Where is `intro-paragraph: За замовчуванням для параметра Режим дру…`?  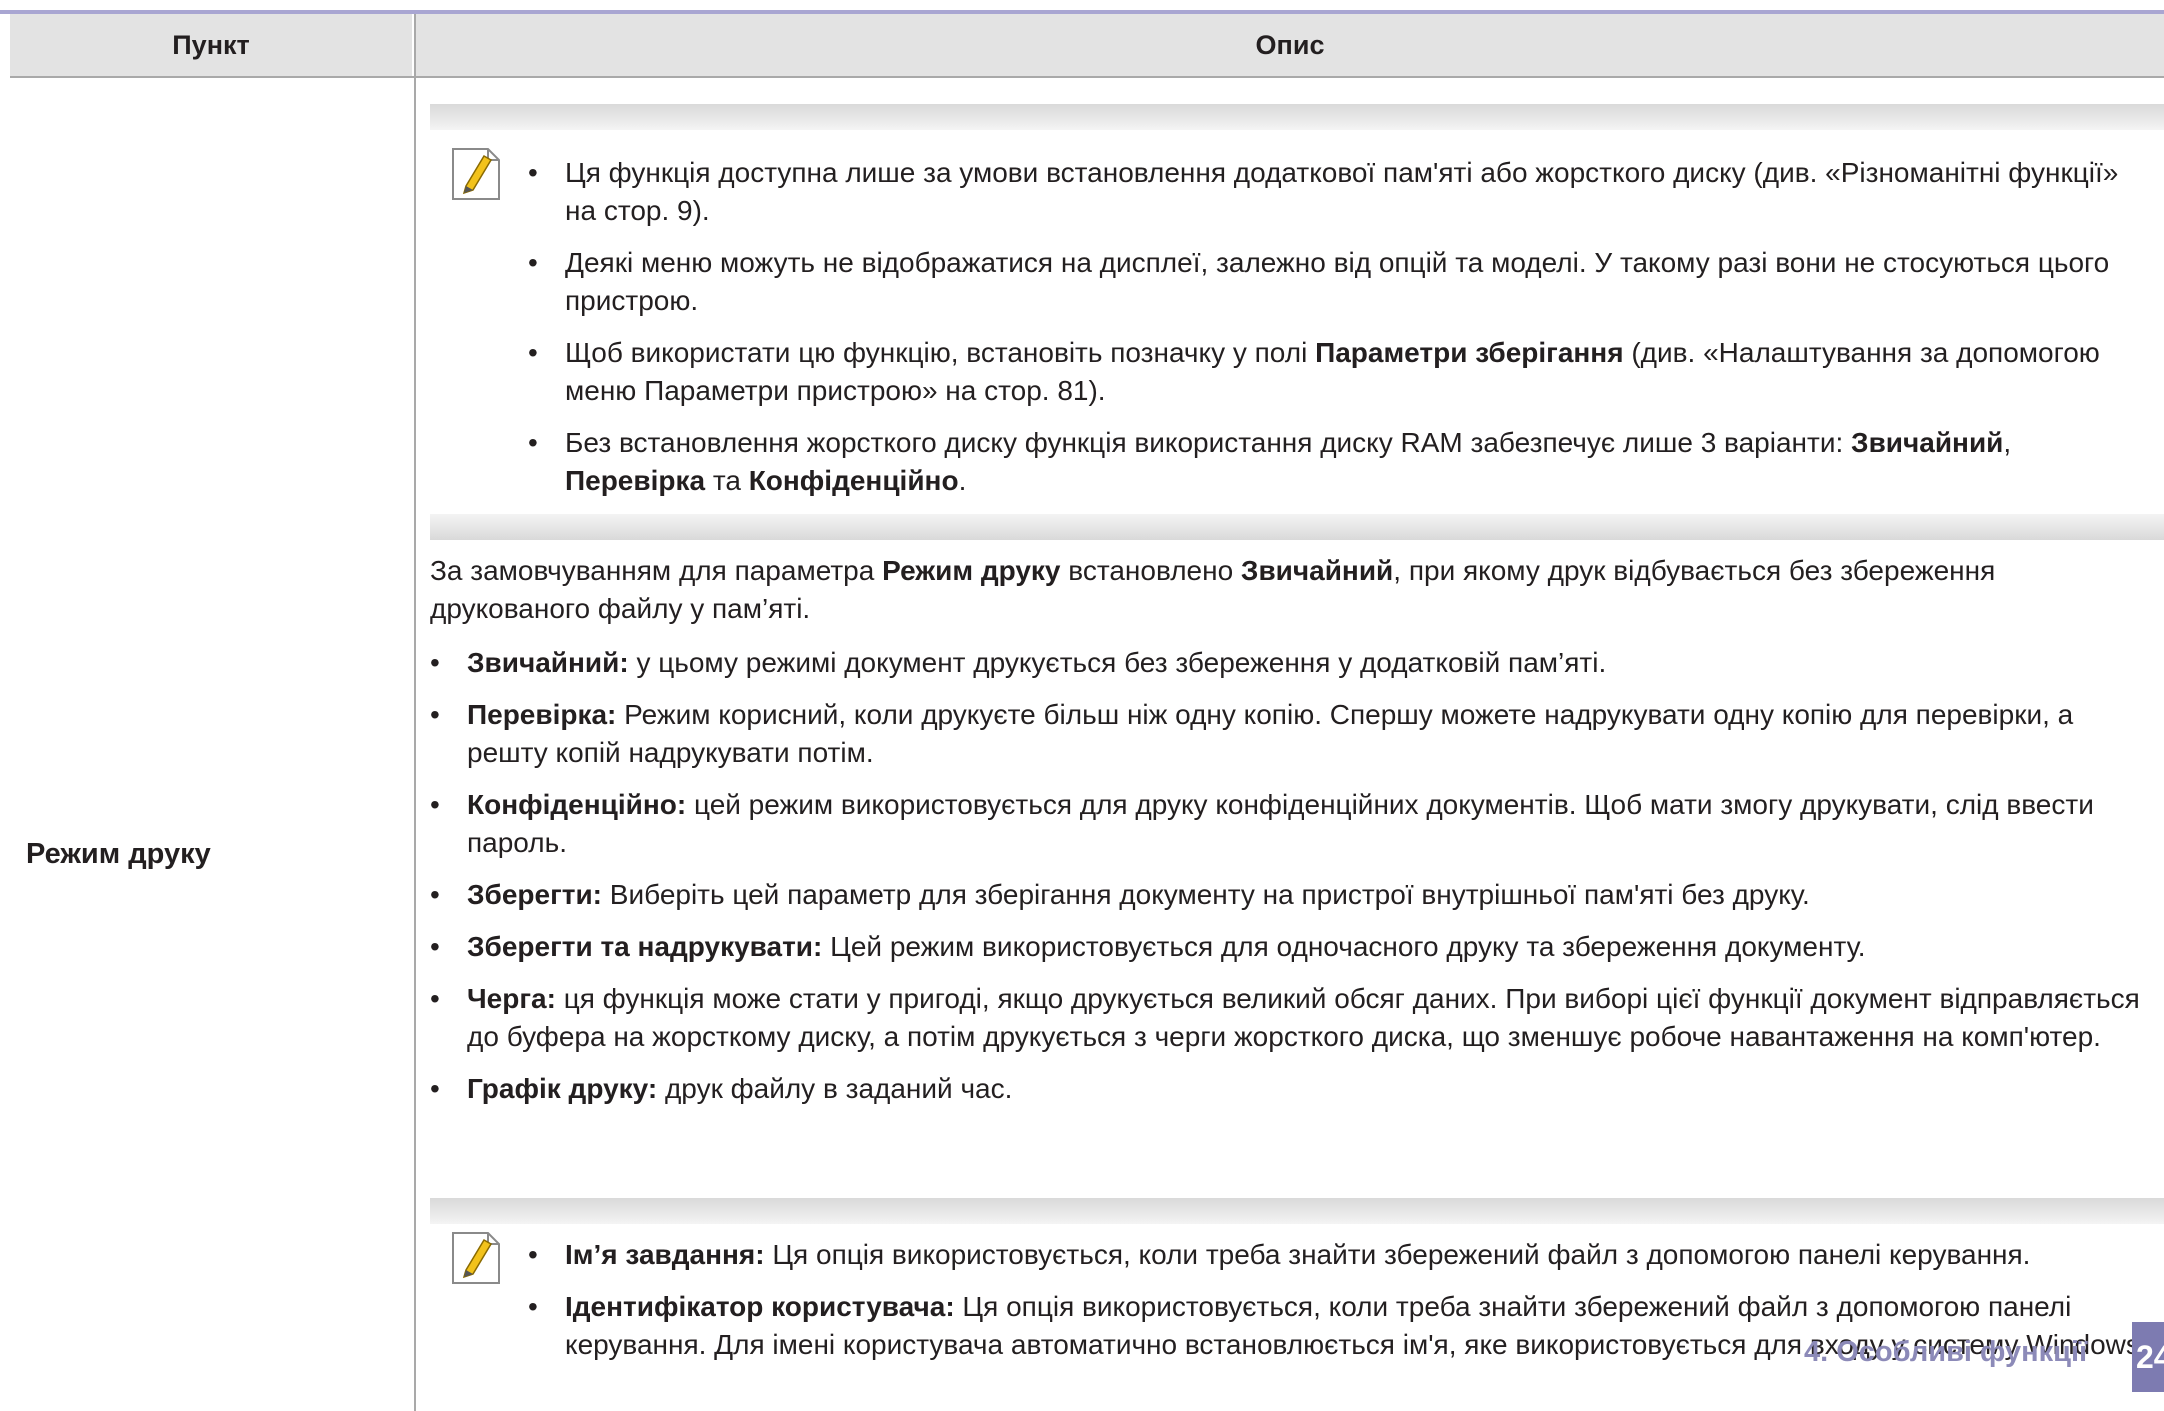 intro-paragraph: За замовчуванням для параметра Режим дру… is located at coordinates (1213, 589).